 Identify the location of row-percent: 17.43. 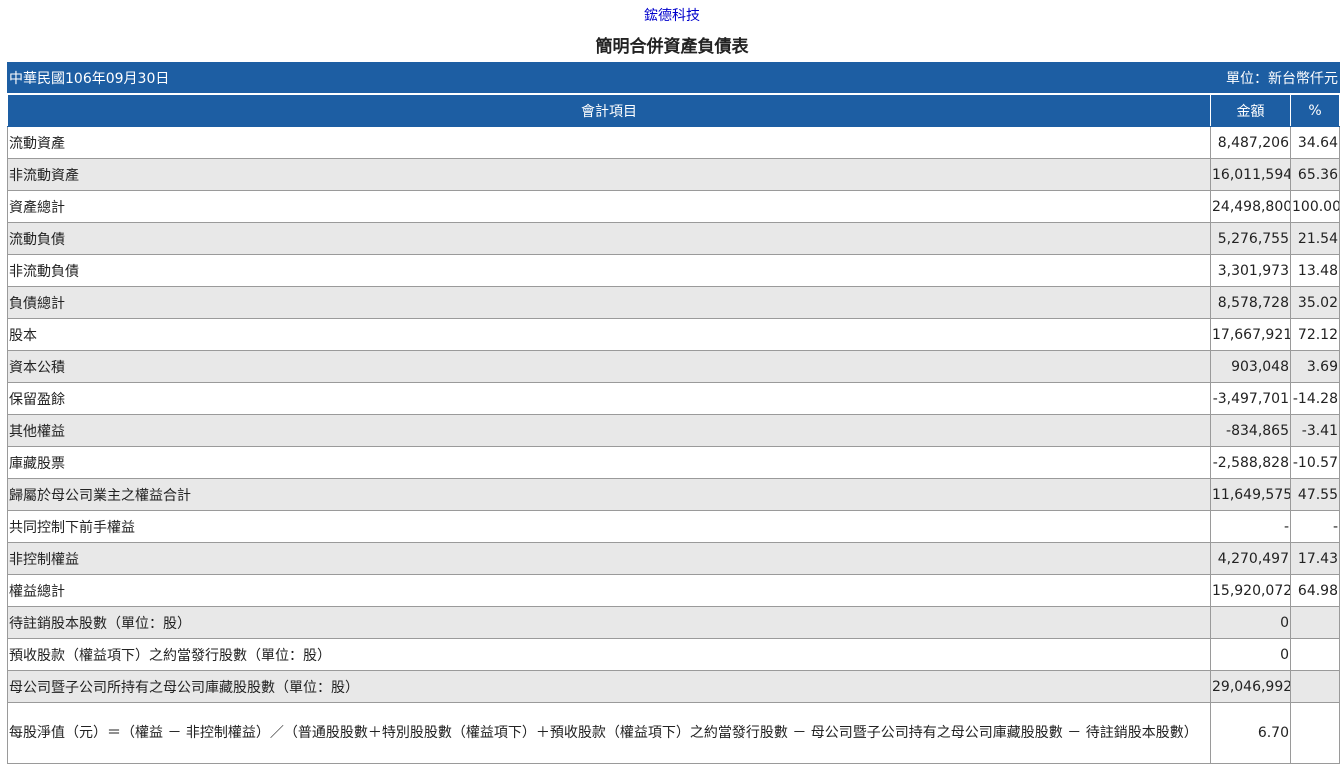
(1315, 558).